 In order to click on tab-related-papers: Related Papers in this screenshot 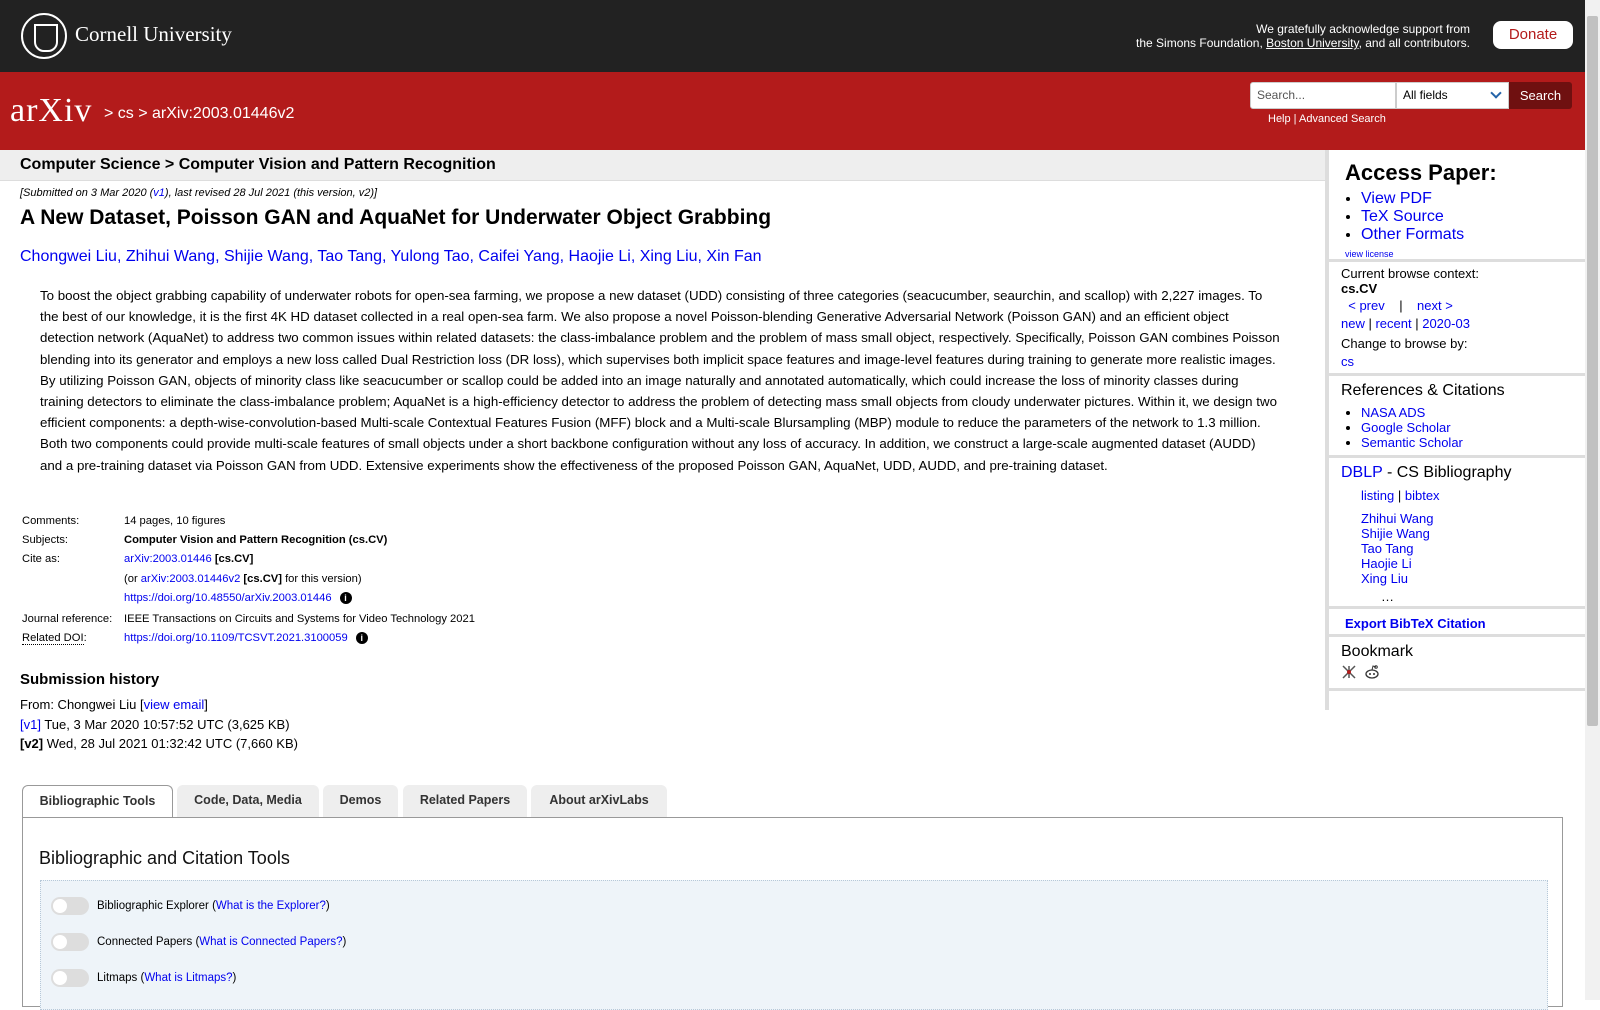, I will do `click(465, 801)`.